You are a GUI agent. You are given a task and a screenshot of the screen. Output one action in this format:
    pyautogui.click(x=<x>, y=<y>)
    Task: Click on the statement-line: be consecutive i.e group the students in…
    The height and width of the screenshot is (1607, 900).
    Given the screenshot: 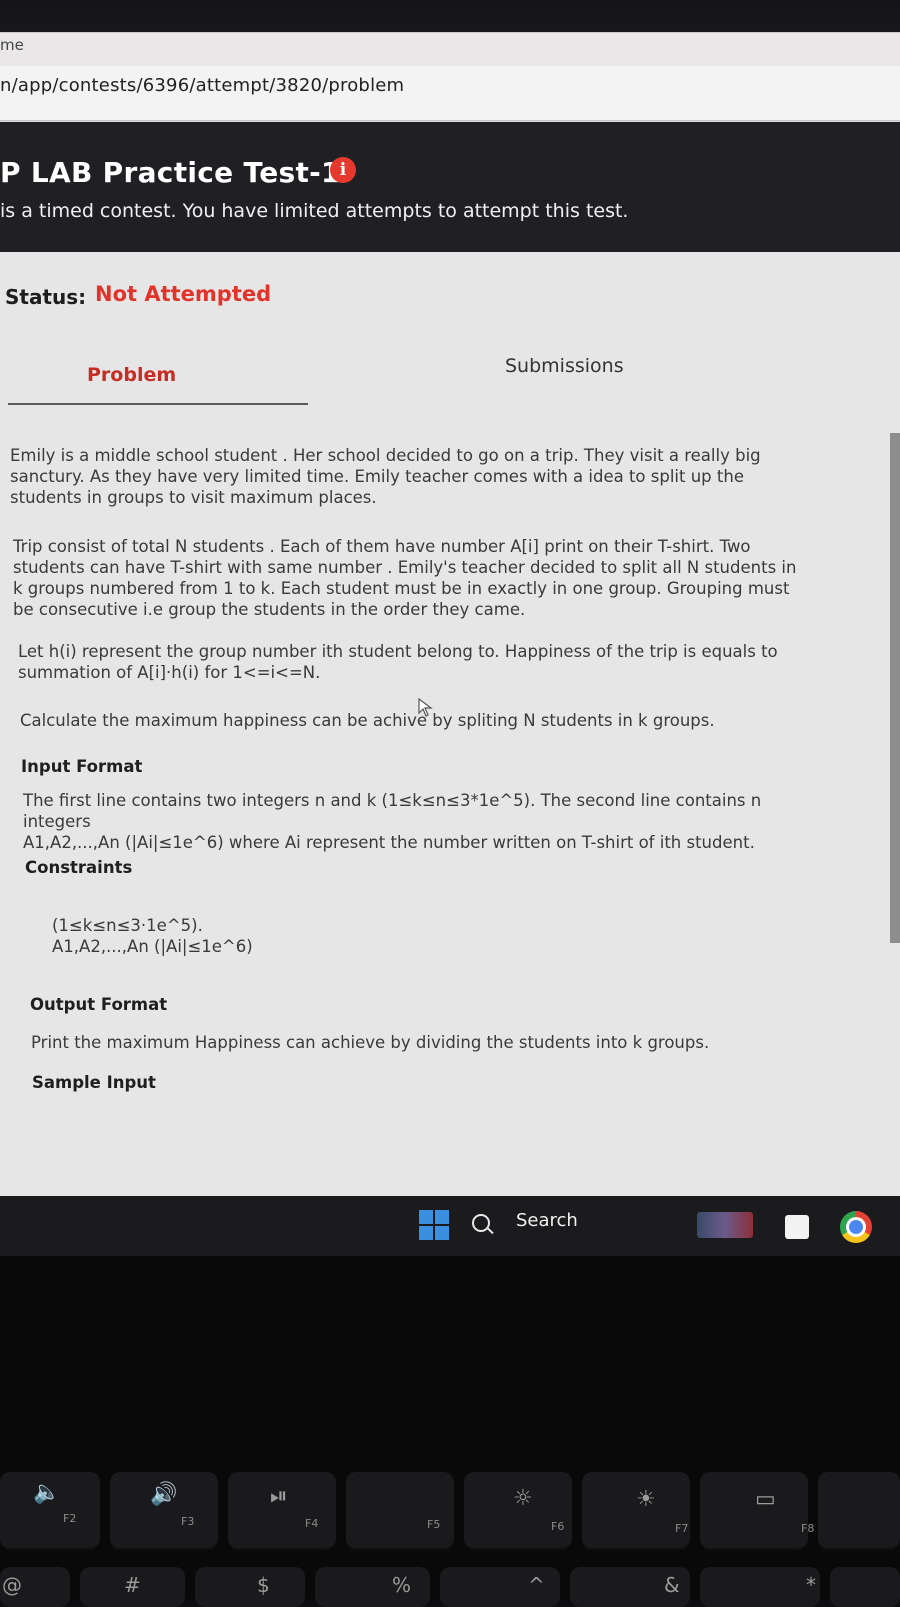 What is the action you would take?
    pyautogui.click(x=269, y=609)
    